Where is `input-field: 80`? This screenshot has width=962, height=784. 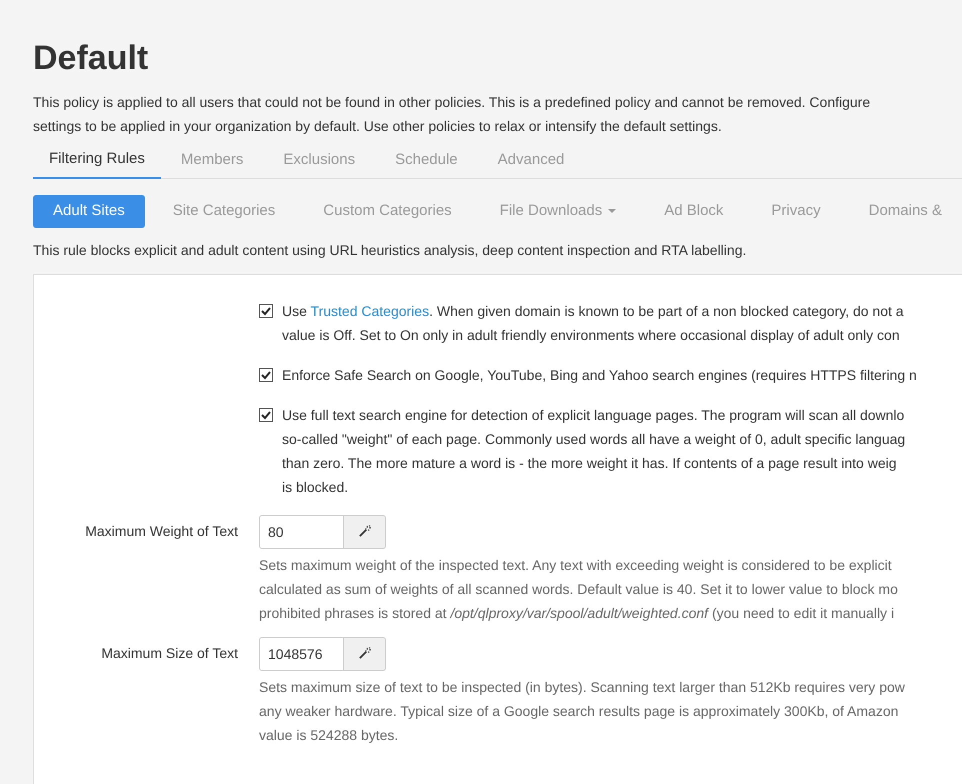
input-field: 80 is located at coordinates (301, 531).